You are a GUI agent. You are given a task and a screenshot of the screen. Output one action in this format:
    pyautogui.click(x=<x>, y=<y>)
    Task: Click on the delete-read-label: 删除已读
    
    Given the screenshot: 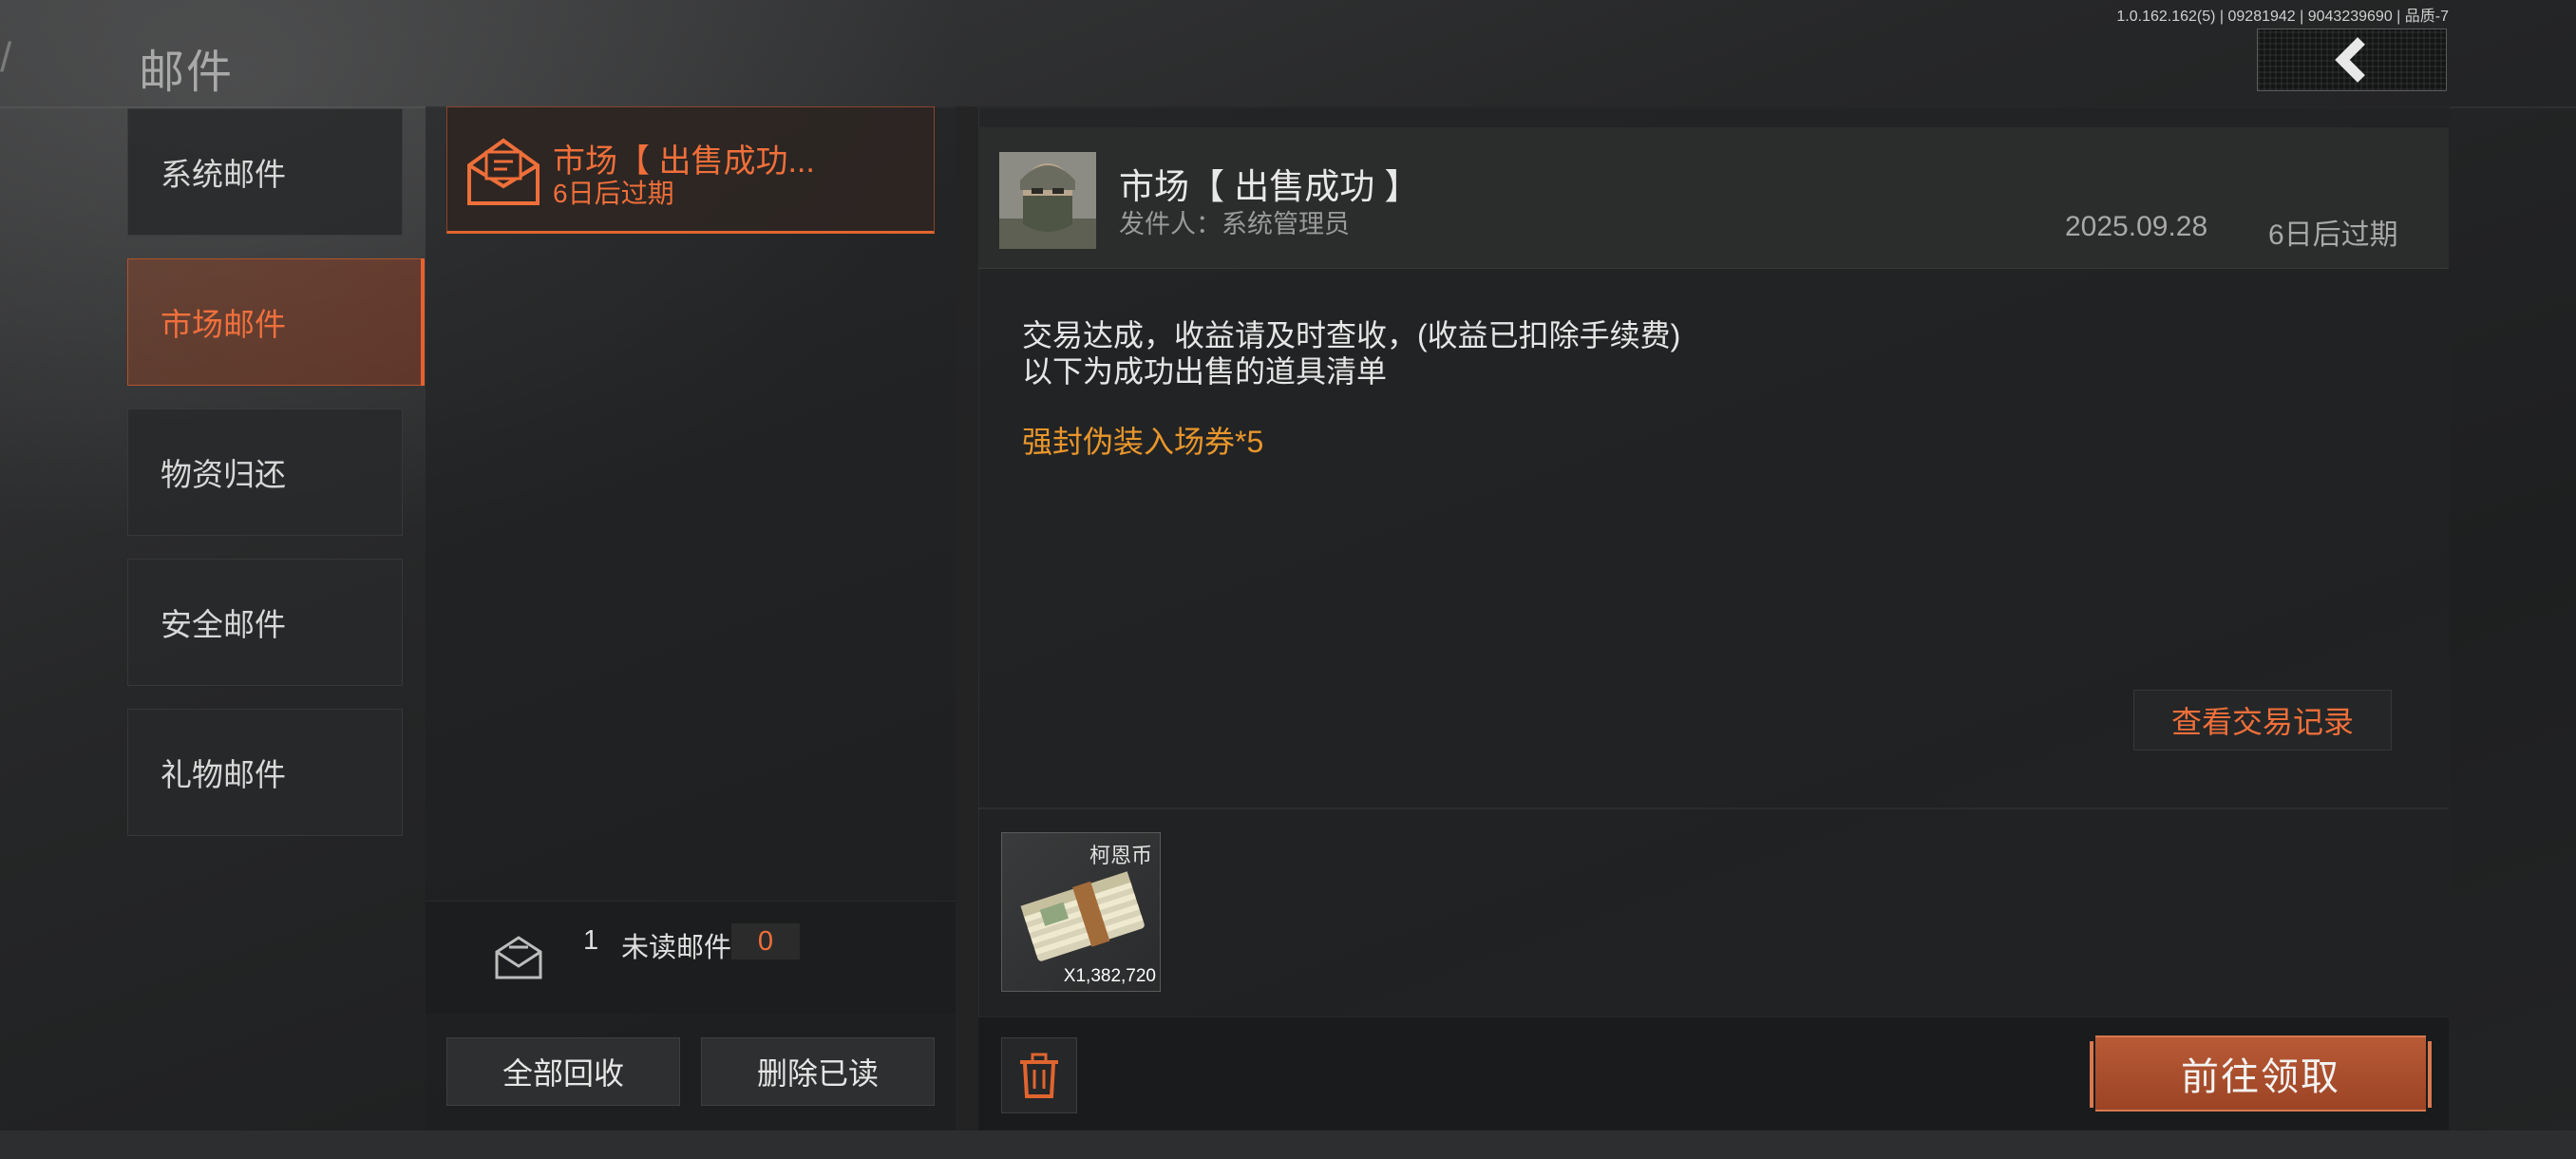 What is the action you would take?
    pyautogui.click(x=817, y=1073)
    